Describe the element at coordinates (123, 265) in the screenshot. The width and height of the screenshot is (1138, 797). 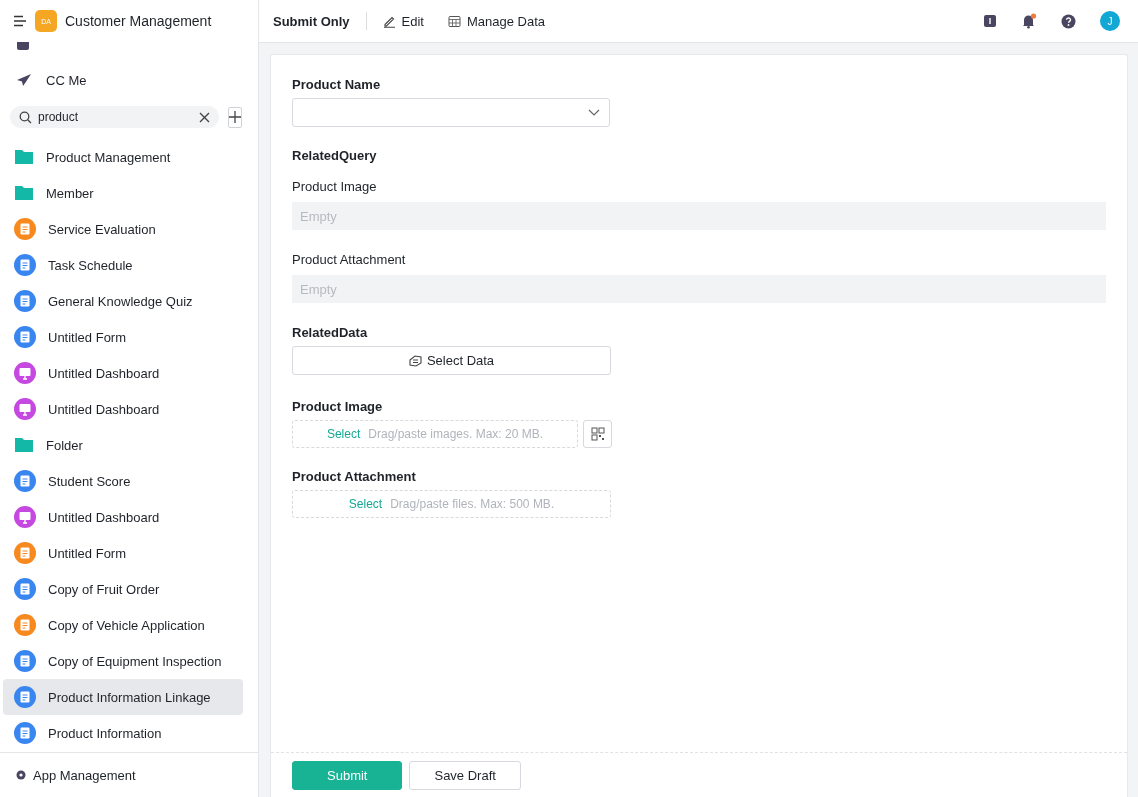
I see `sidebar-item: Task Schedule` at that location.